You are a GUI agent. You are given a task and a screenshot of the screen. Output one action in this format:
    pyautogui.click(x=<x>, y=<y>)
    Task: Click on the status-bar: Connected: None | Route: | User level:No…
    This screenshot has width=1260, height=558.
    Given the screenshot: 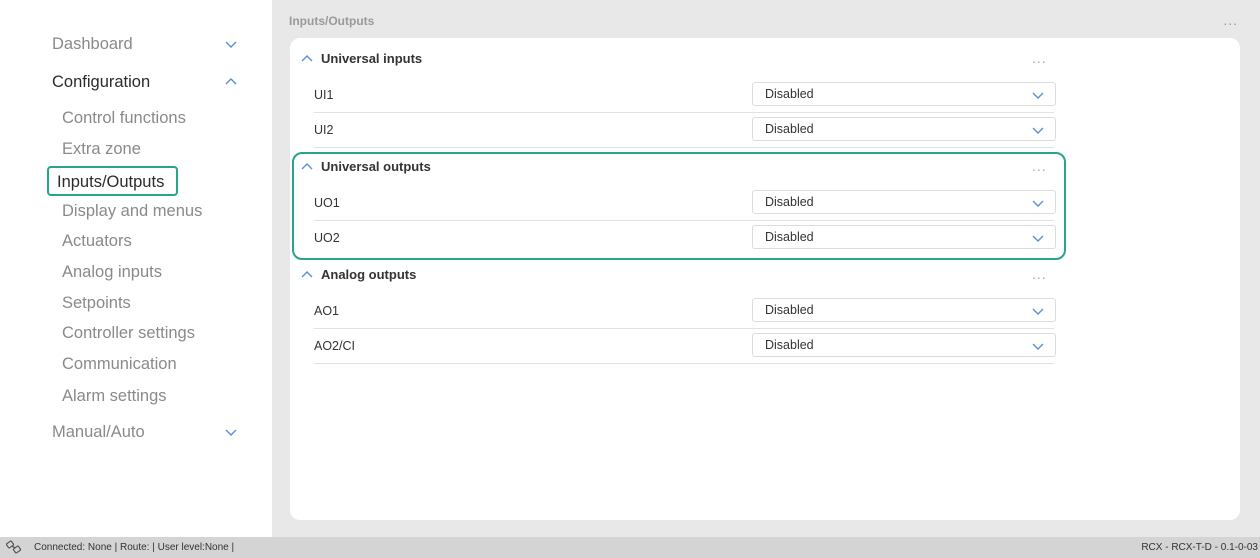 What is the action you would take?
    pyautogui.click(x=630, y=547)
    